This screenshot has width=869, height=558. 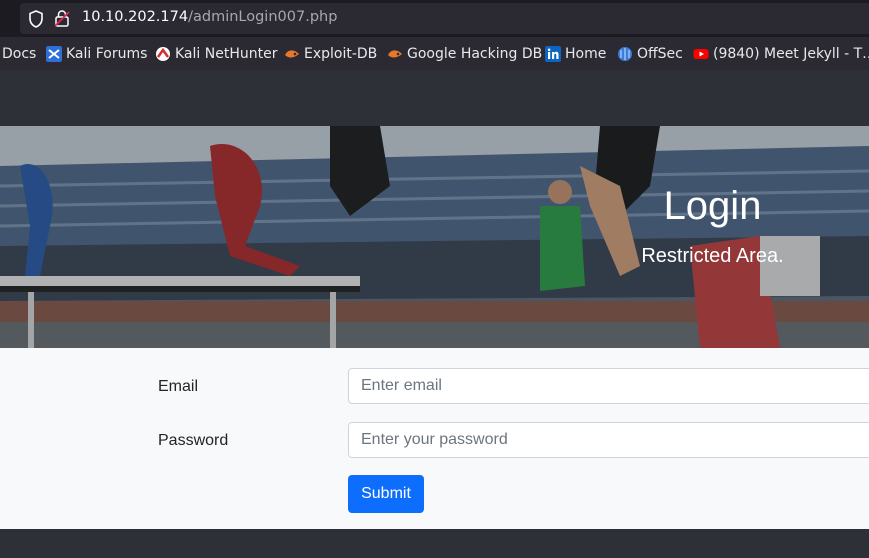 I want to click on kali-nethunter-icon, so click(x=163, y=54).